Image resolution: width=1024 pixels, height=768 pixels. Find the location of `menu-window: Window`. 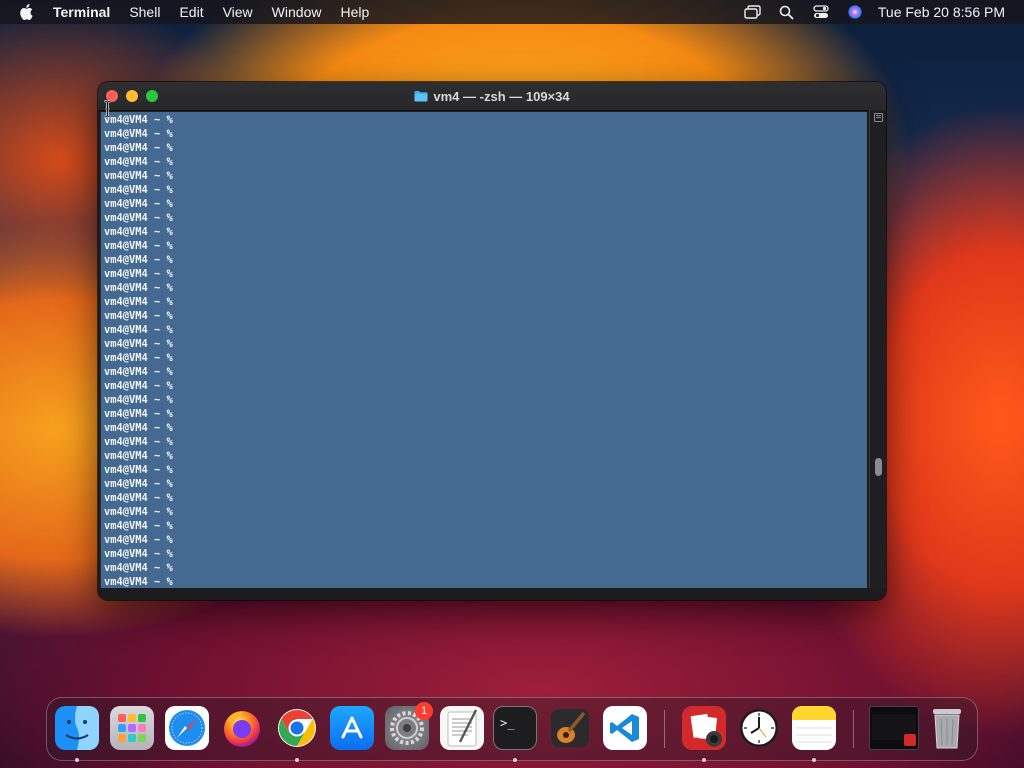

menu-window: Window is located at coordinates (297, 12).